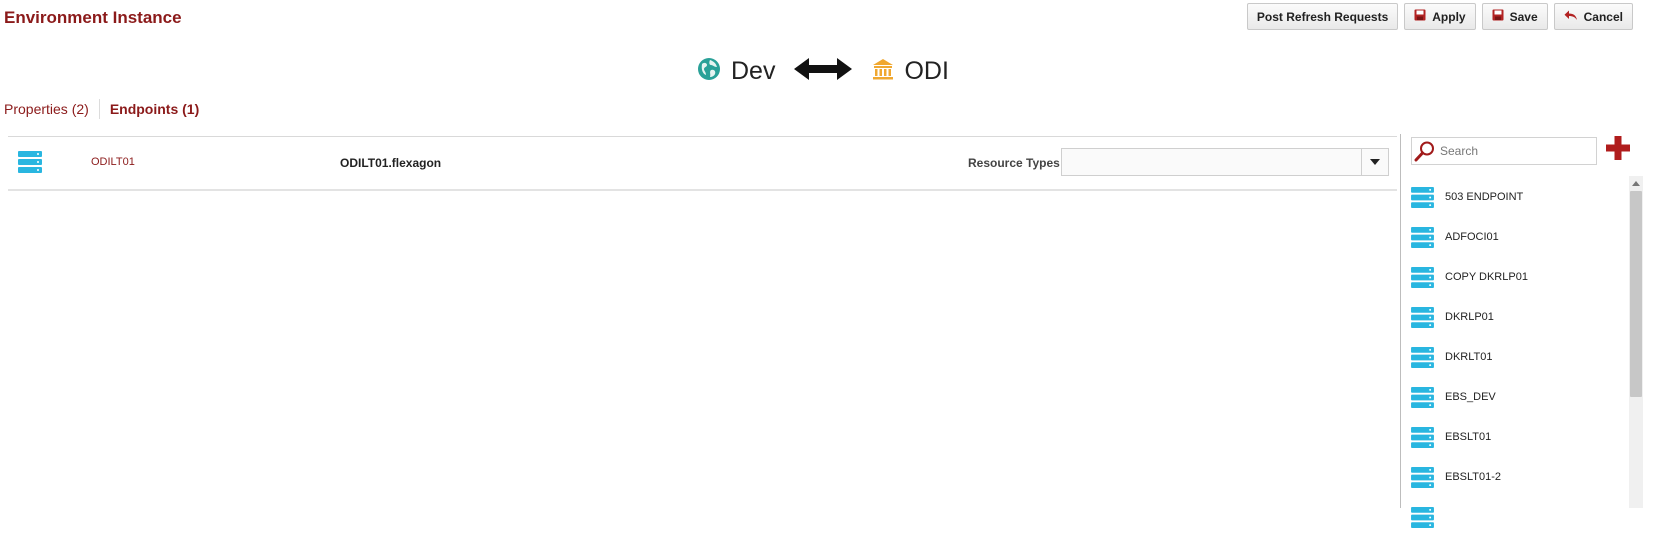 The image size is (1654, 537). Describe the element at coordinates (99, 109) in the screenshot. I see `tab-divider` at that location.